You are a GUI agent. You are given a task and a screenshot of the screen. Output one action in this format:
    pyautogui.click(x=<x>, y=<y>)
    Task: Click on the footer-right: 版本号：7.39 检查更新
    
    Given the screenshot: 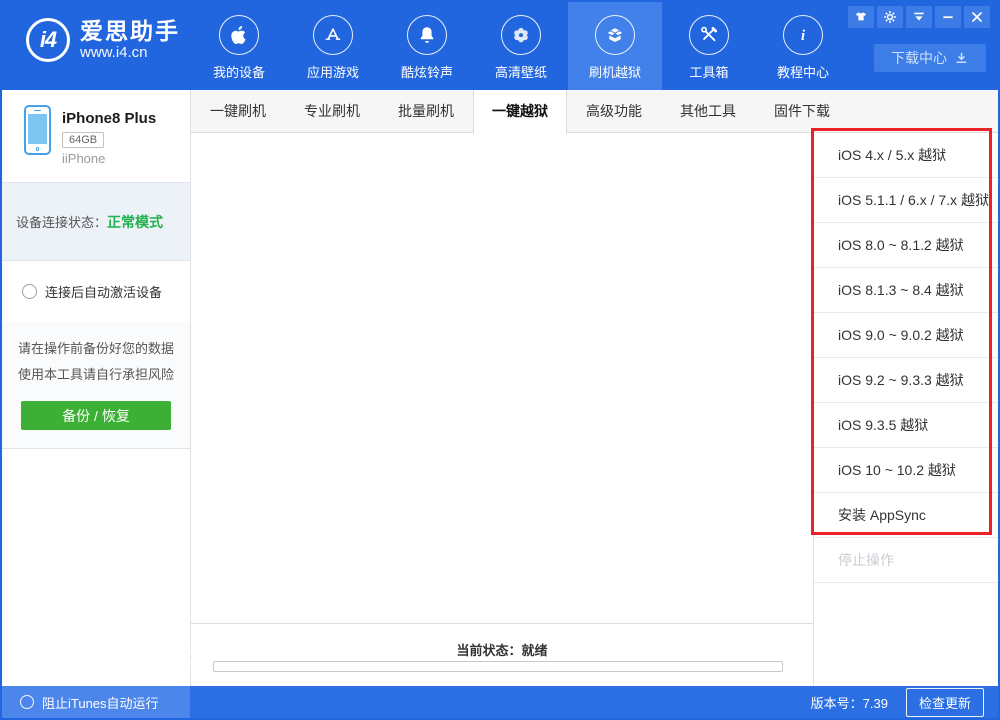 What is the action you would take?
    pyautogui.click(x=594, y=702)
    